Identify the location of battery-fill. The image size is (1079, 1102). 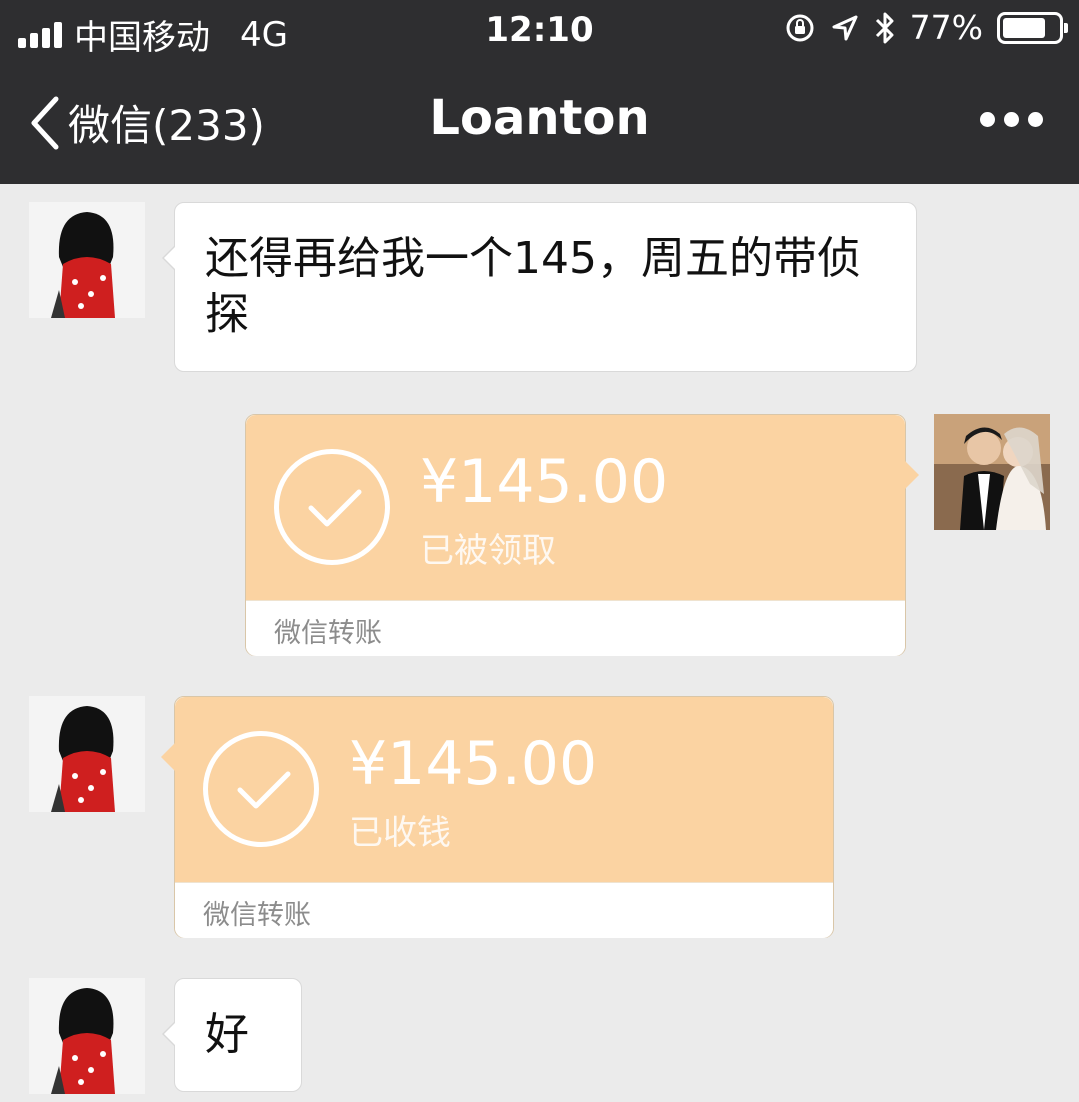
(1024, 27).